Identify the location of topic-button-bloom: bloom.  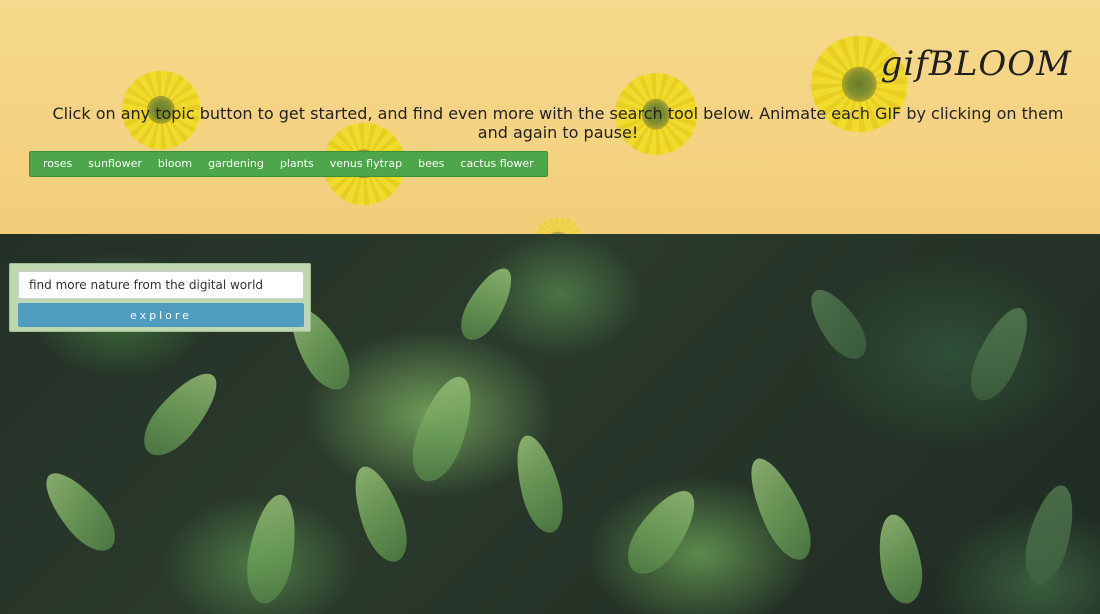
(175, 164).